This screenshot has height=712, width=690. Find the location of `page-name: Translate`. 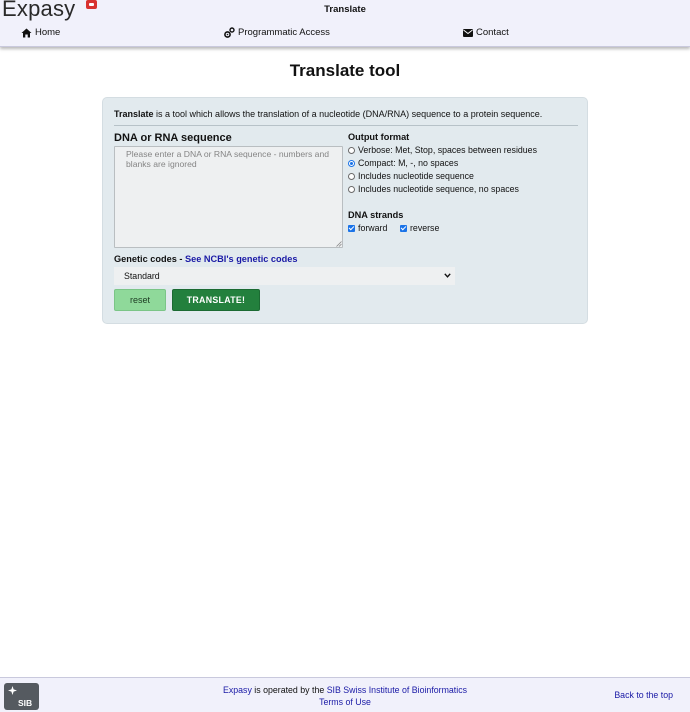

page-name: Translate is located at coordinates (345, 9).